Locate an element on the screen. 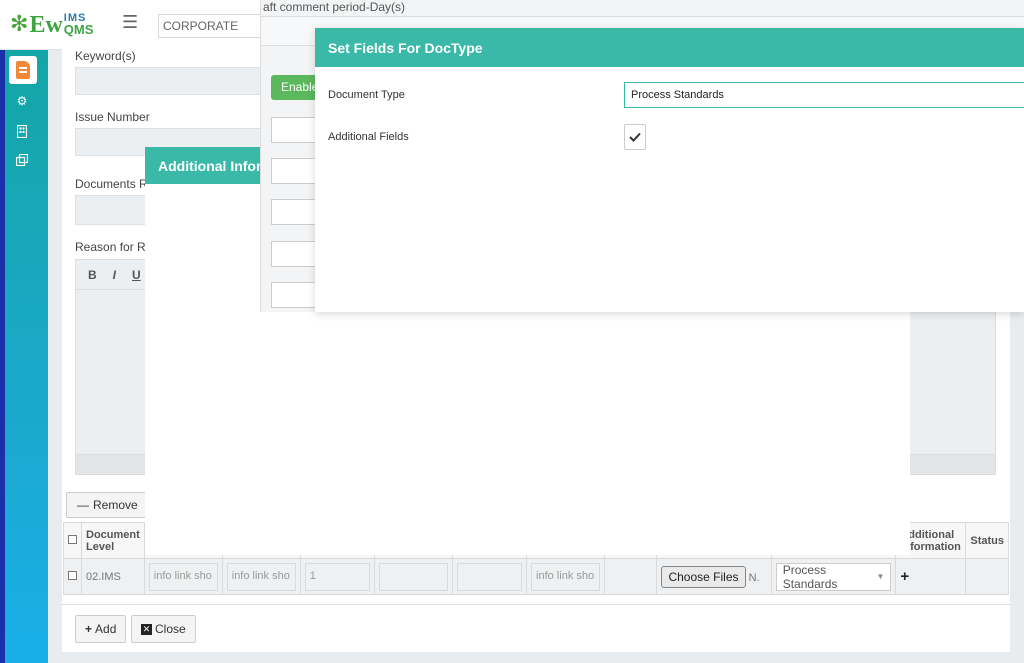 The image size is (1024, 663). row-select-cell is located at coordinates (72, 576).